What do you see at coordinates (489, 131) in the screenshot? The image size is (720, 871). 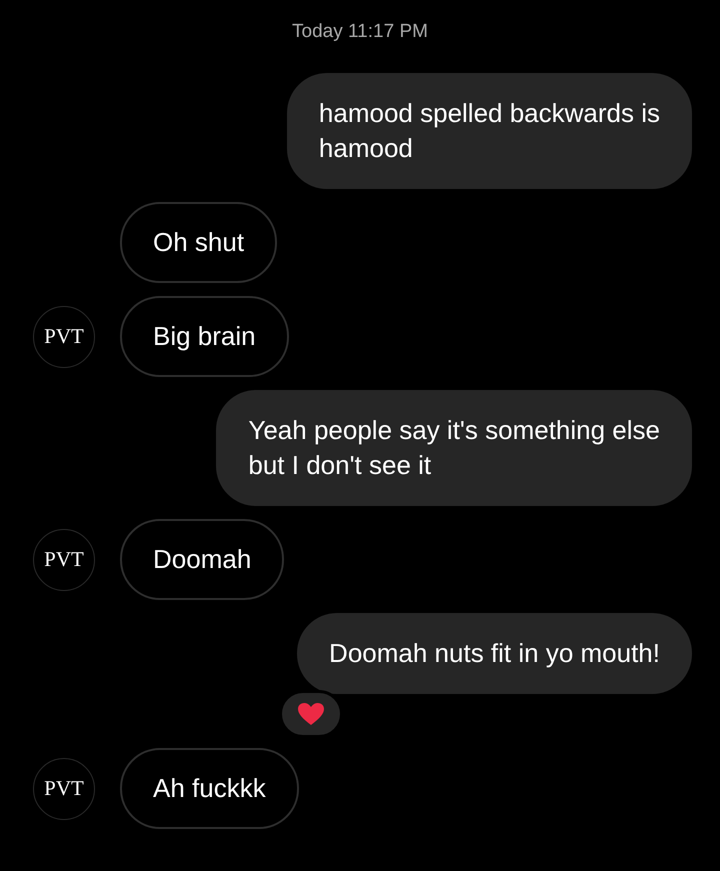 I see `sent-message-bubble: hamood spelled backwards is hamood` at bounding box center [489, 131].